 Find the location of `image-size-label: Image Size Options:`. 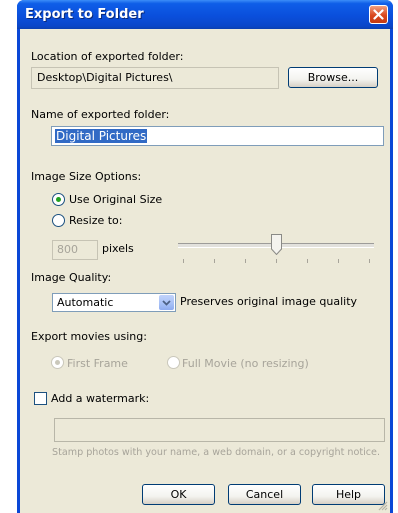

image-size-label: Image Size Options: is located at coordinates (86, 176).